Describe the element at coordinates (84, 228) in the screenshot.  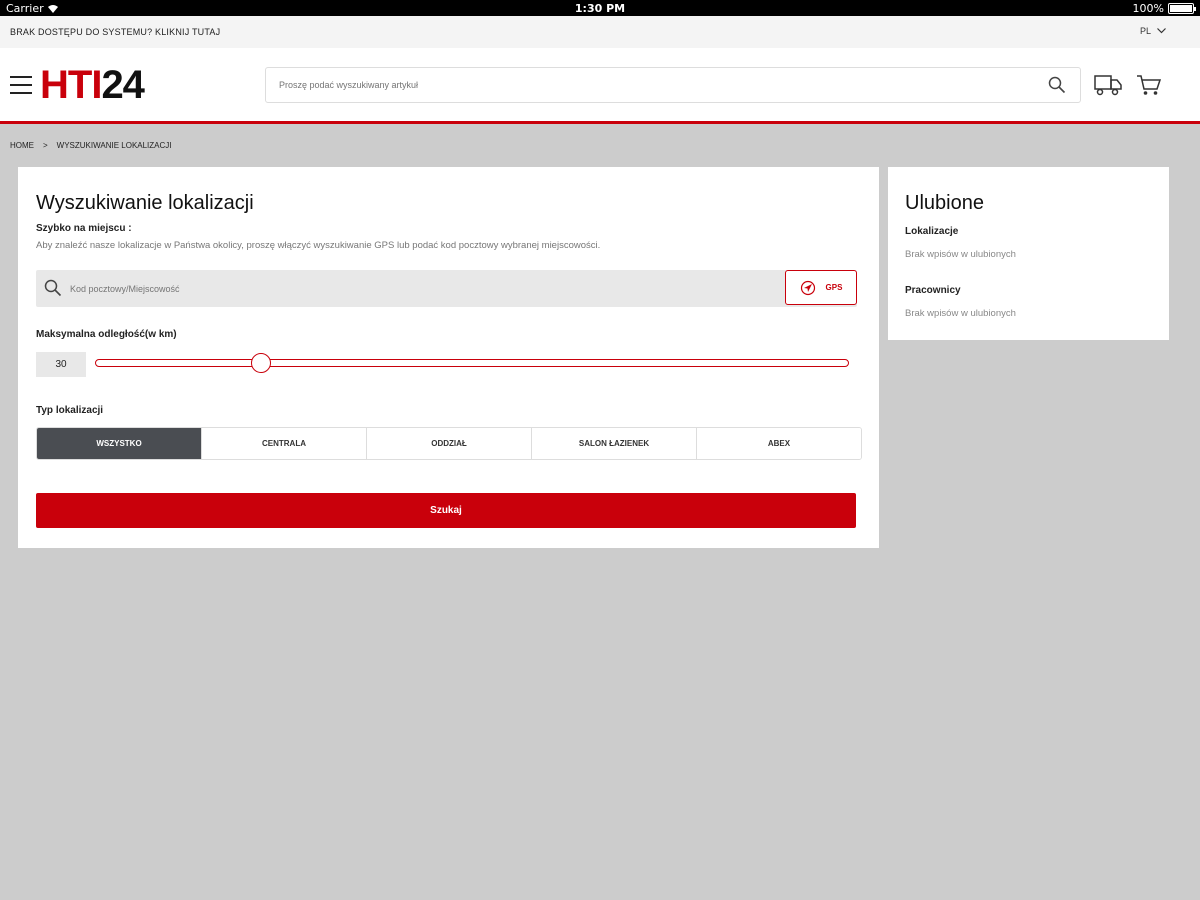
I see `quick-label: Szybko na miejscu :` at that location.